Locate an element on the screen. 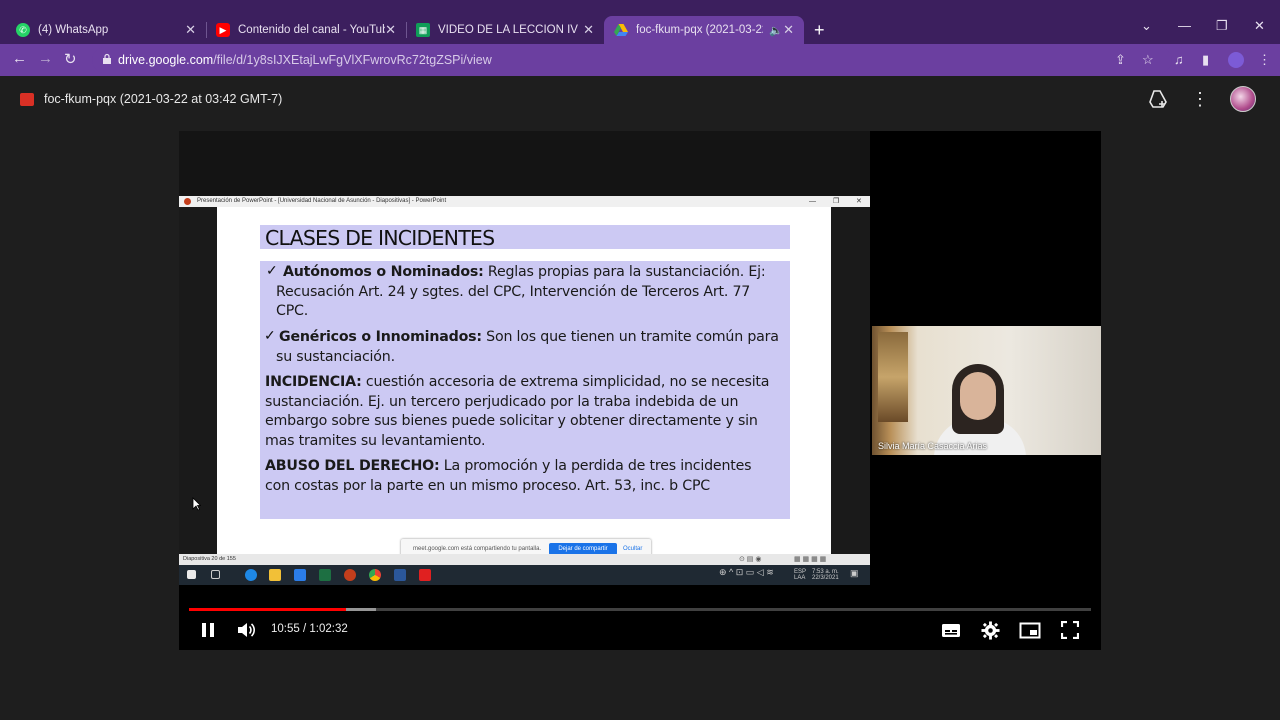 The width and height of the screenshot is (1280, 720). slide-item-autonomos-line3: CPC. is located at coordinates (292, 311).